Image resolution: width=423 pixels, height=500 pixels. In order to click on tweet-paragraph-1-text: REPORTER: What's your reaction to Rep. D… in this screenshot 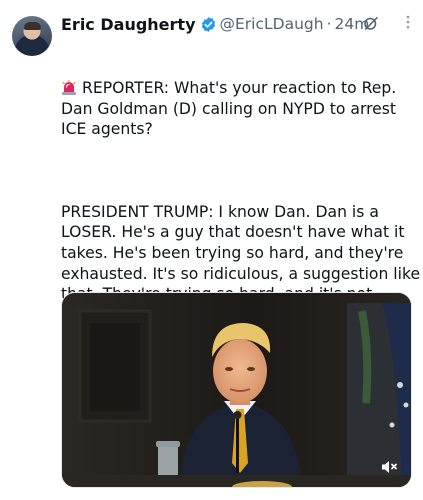, I will do `click(231, 109)`.